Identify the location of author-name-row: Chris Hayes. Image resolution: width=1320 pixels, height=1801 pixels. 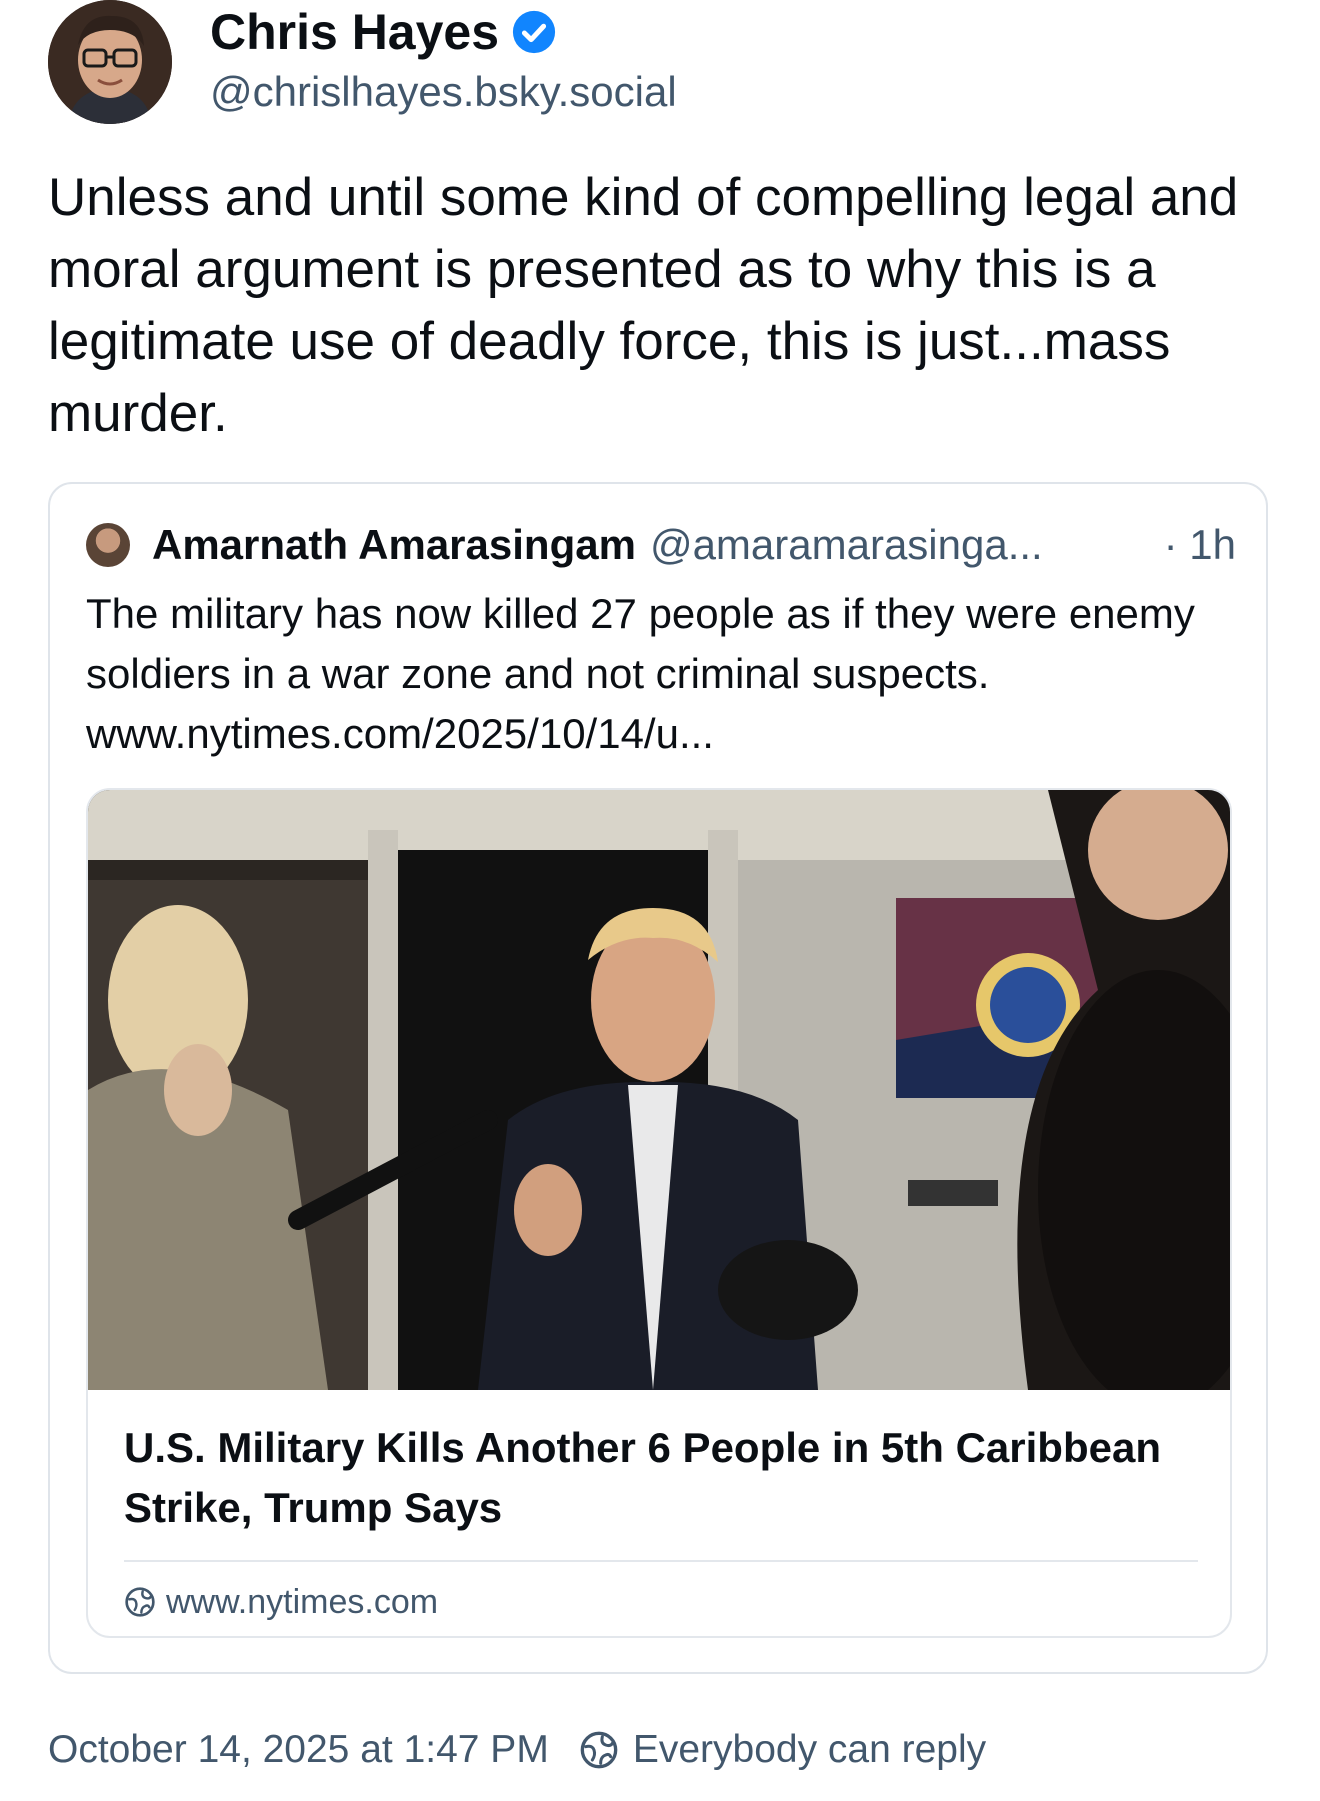
(383, 32).